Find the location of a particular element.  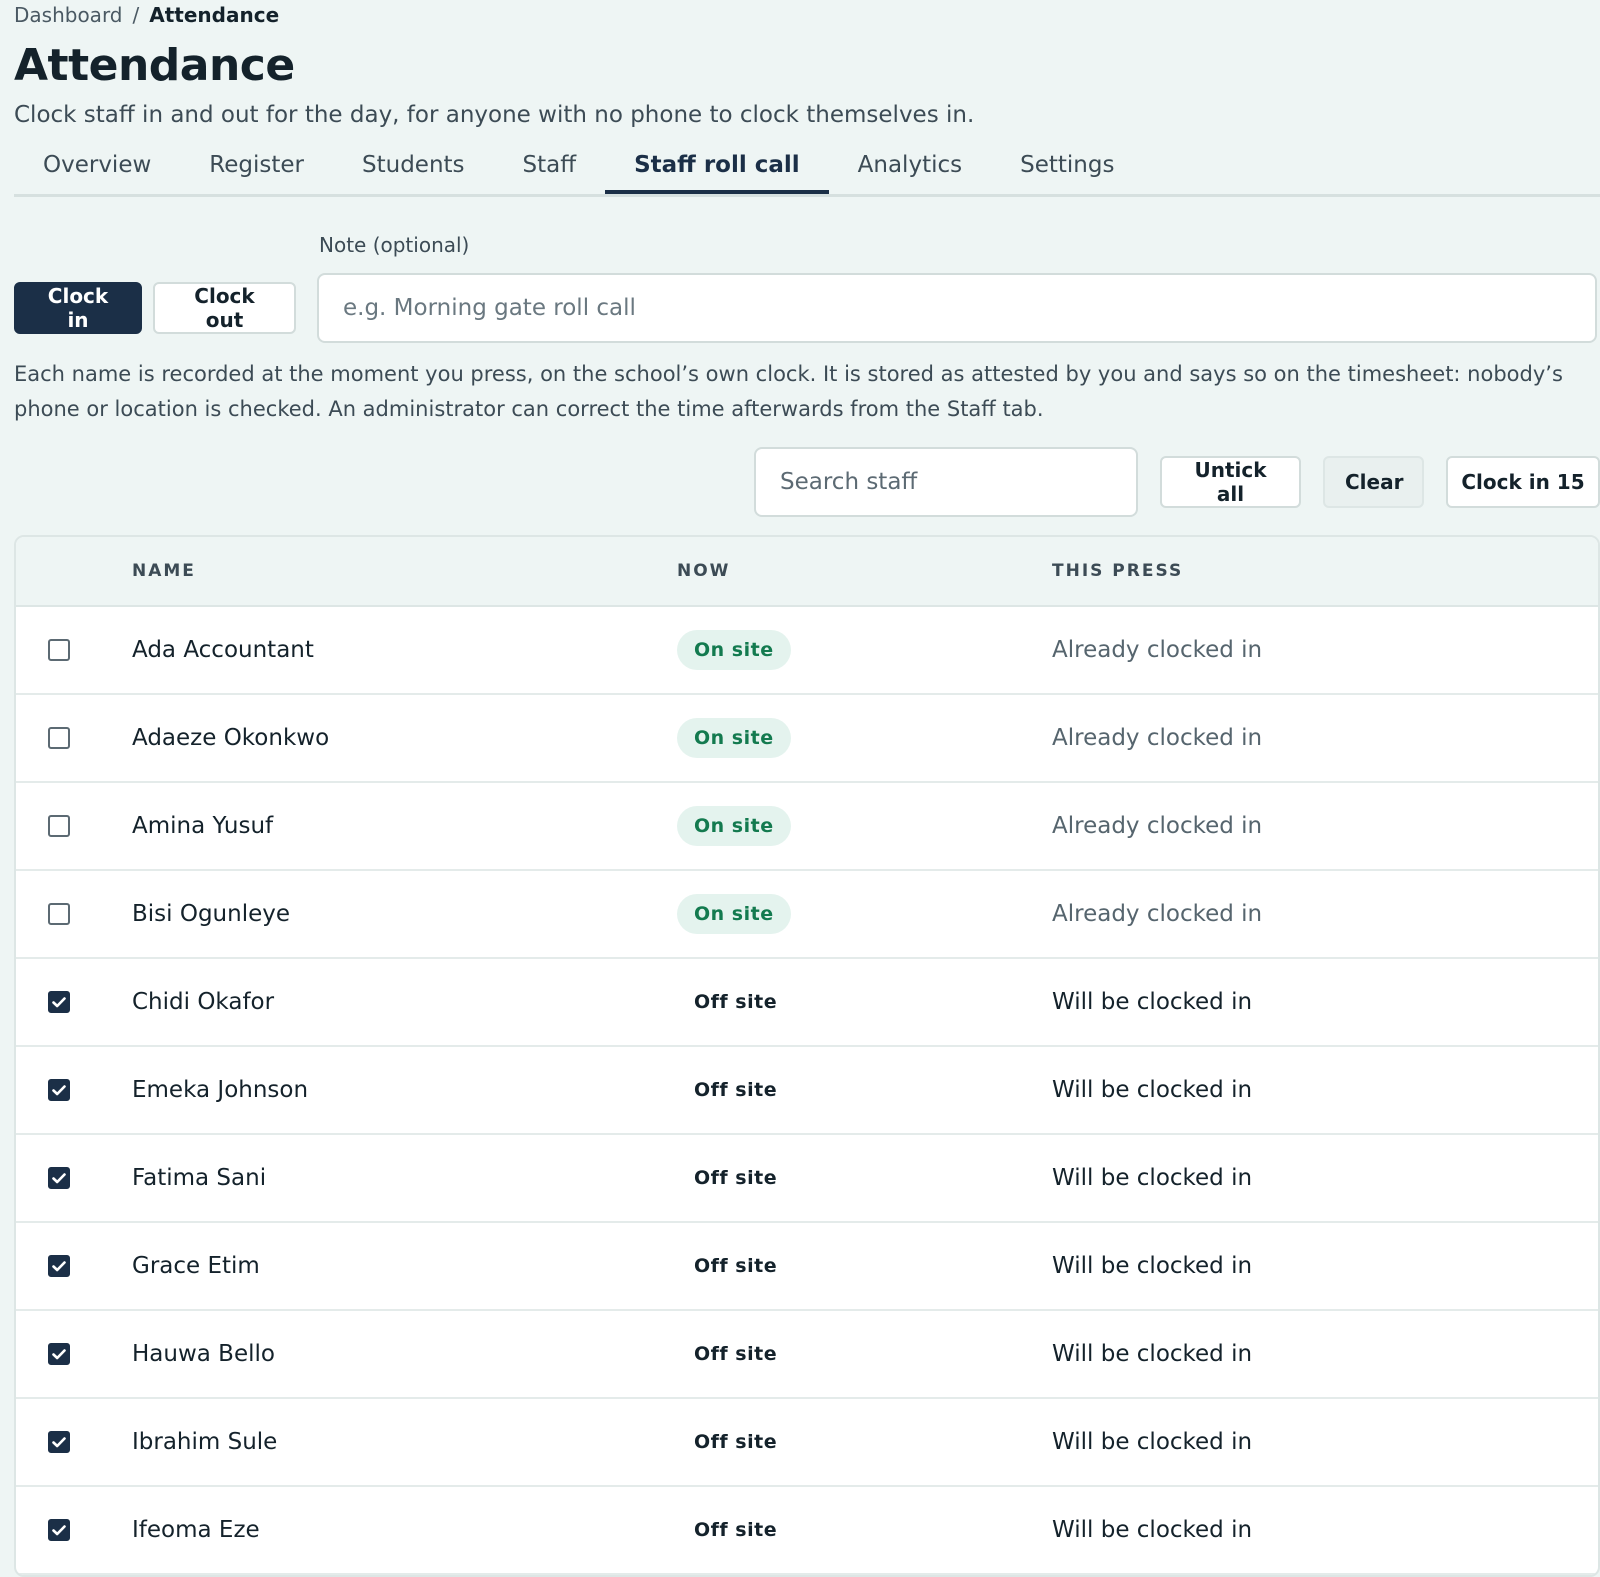

table-row: Amina Yusuf On site Already clocked in is located at coordinates (807, 827).